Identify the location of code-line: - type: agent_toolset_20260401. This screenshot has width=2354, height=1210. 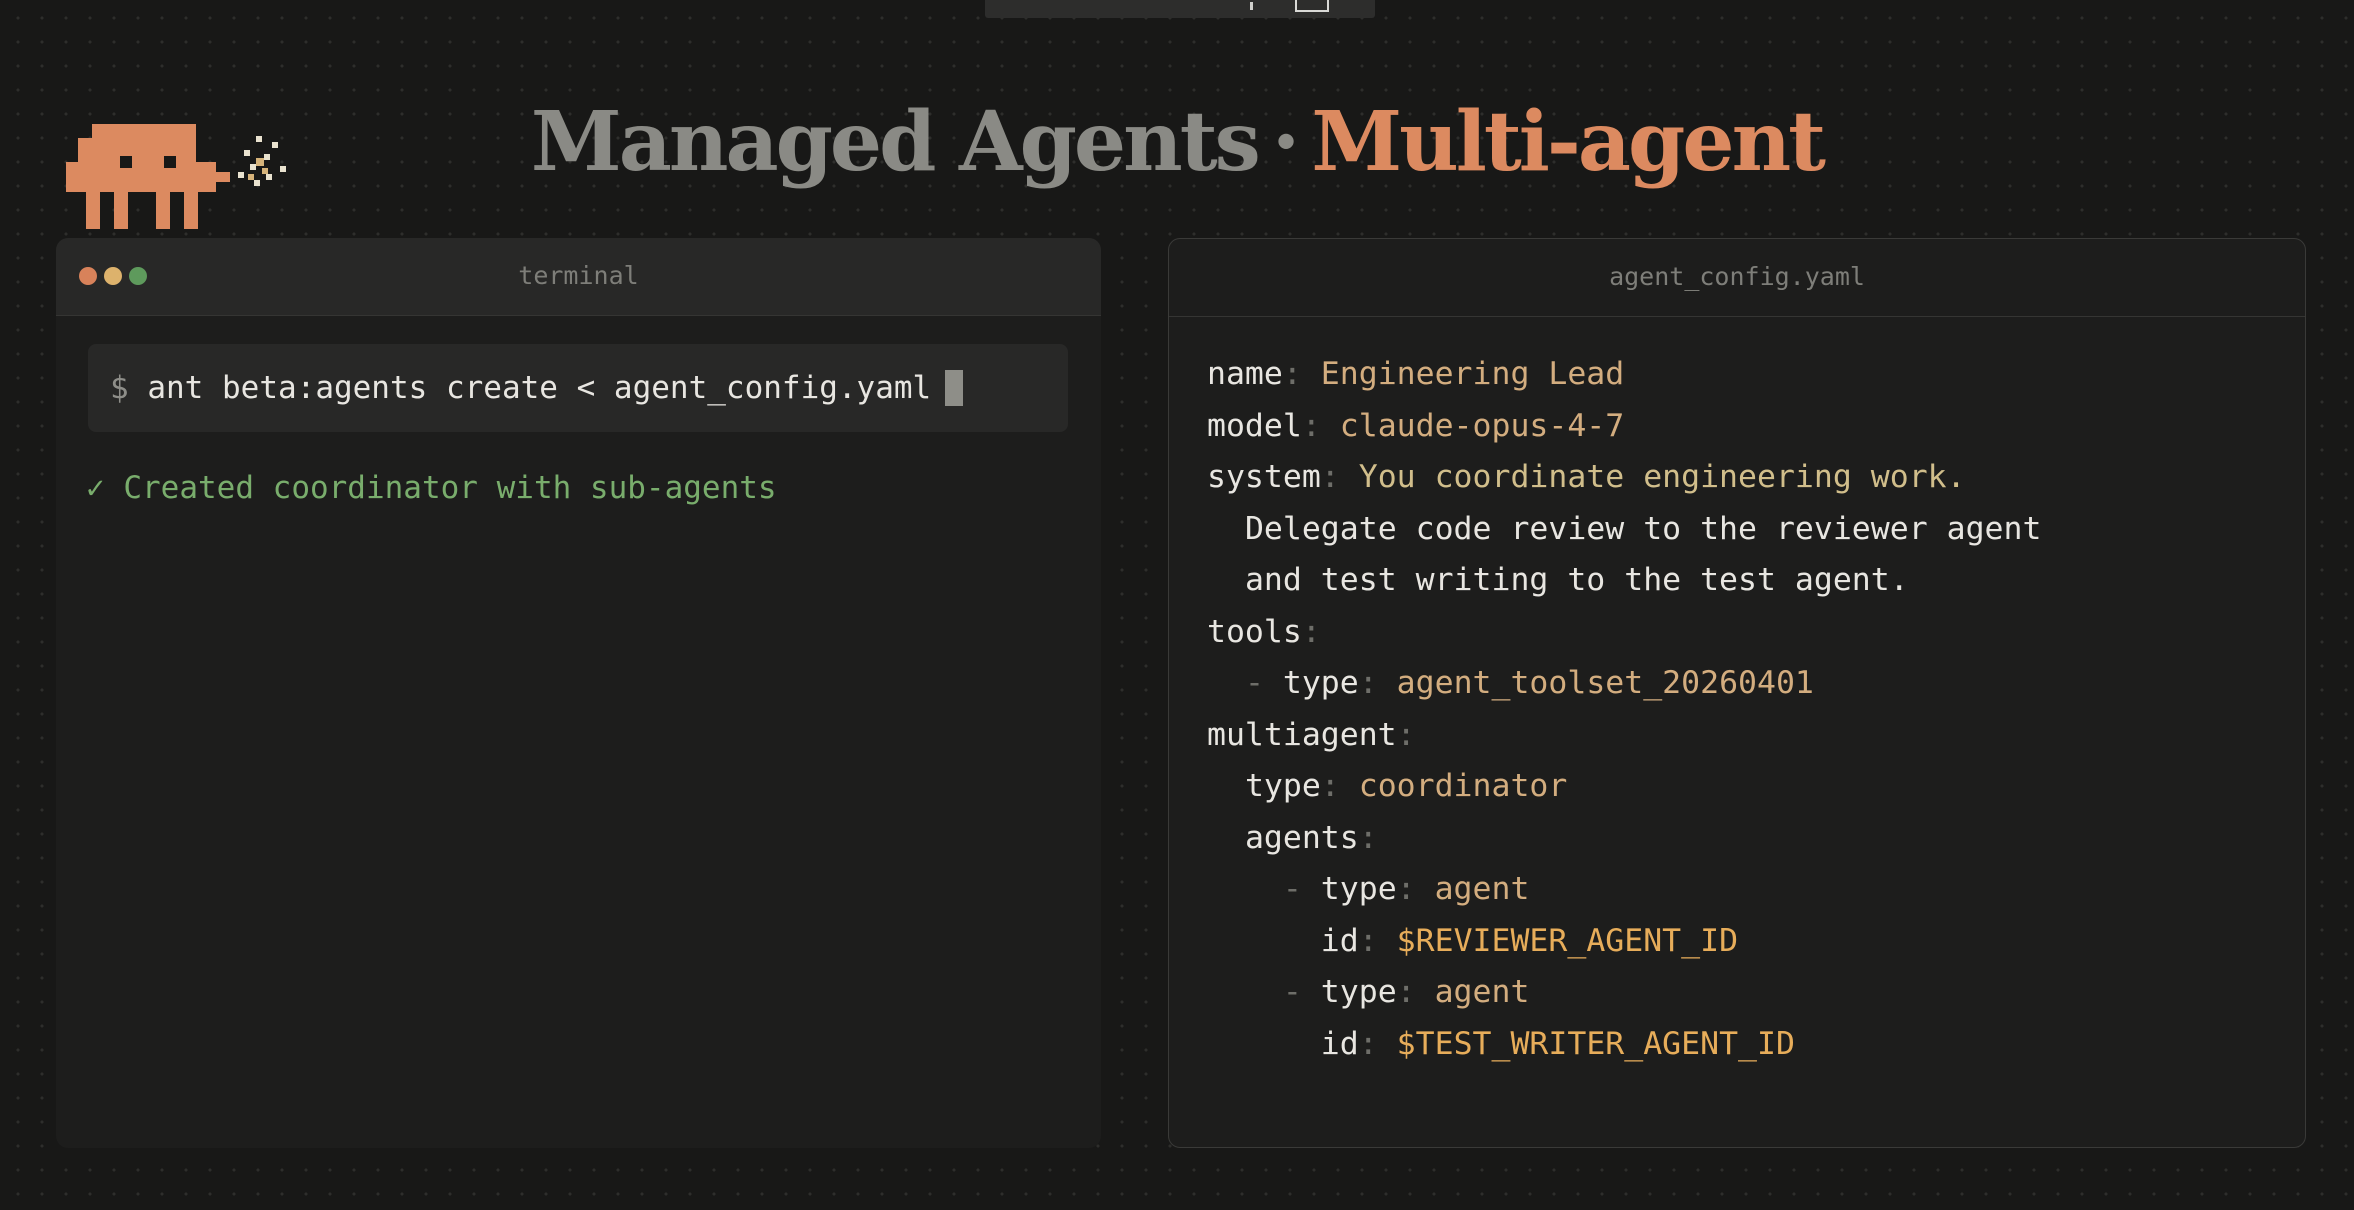
(1624, 684).